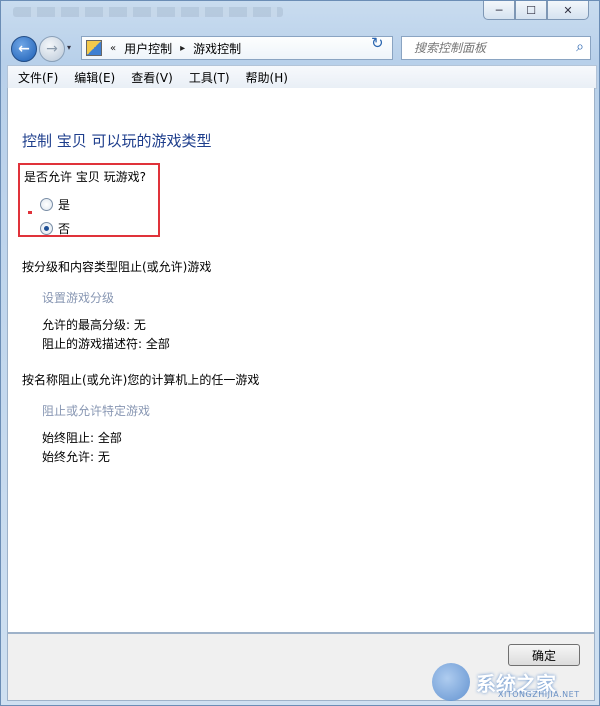  I want to click on address-box: « 用户控制 ▸ 游戏控制, so click(237, 48).